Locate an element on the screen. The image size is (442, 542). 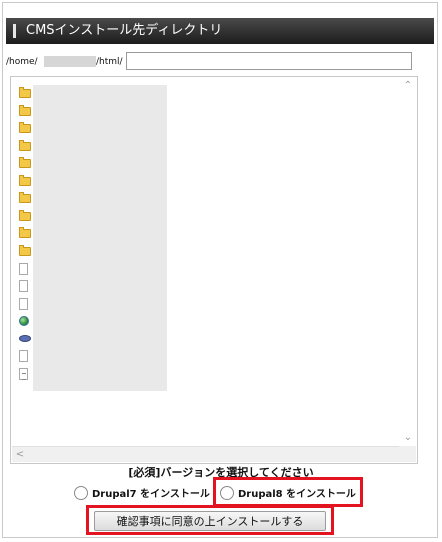
php-file-icon is located at coordinates (25, 339).